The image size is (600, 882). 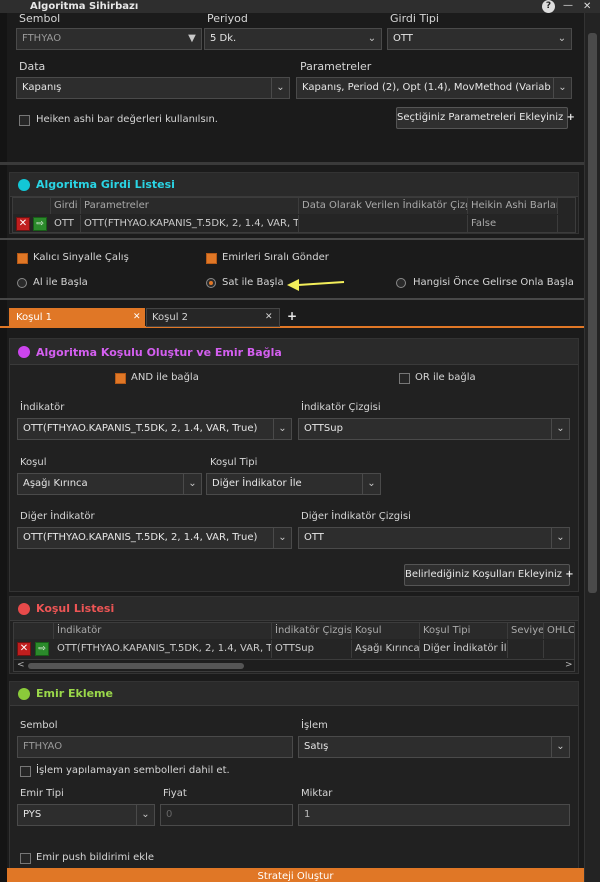 What do you see at coordinates (24, 185) in the screenshot?
I see `cyan-dot-icon` at bounding box center [24, 185].